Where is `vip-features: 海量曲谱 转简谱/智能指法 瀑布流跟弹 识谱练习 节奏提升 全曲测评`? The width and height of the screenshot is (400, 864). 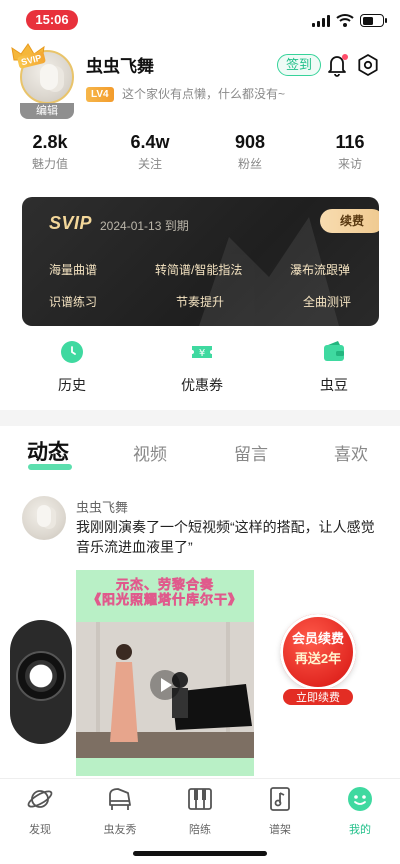 vip-features: 海量曲谱 转简谱/智能指法 瀑布流跟弹 识谱练习 节奏提升 全曲测评 is located at coordinates (200, 287).